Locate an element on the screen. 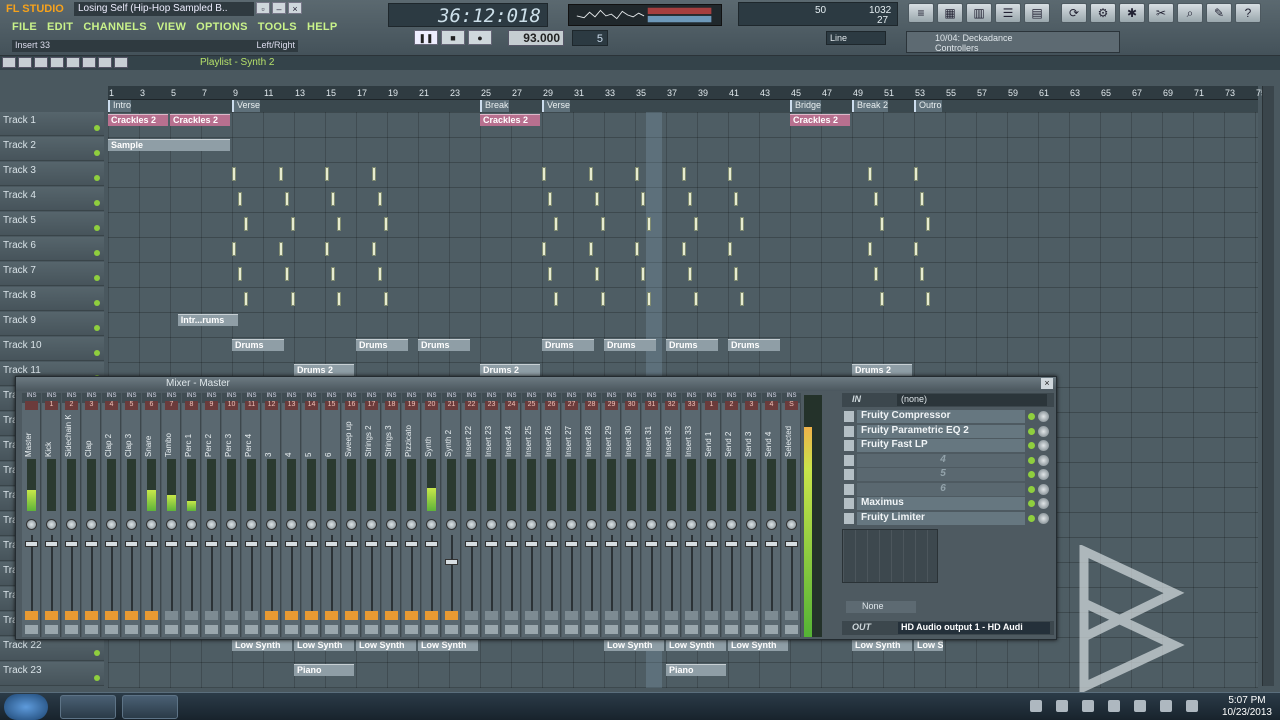 This screenshot has height=720, width=1280. insert-name: Insert 26 is located at coordinates (551, 436).